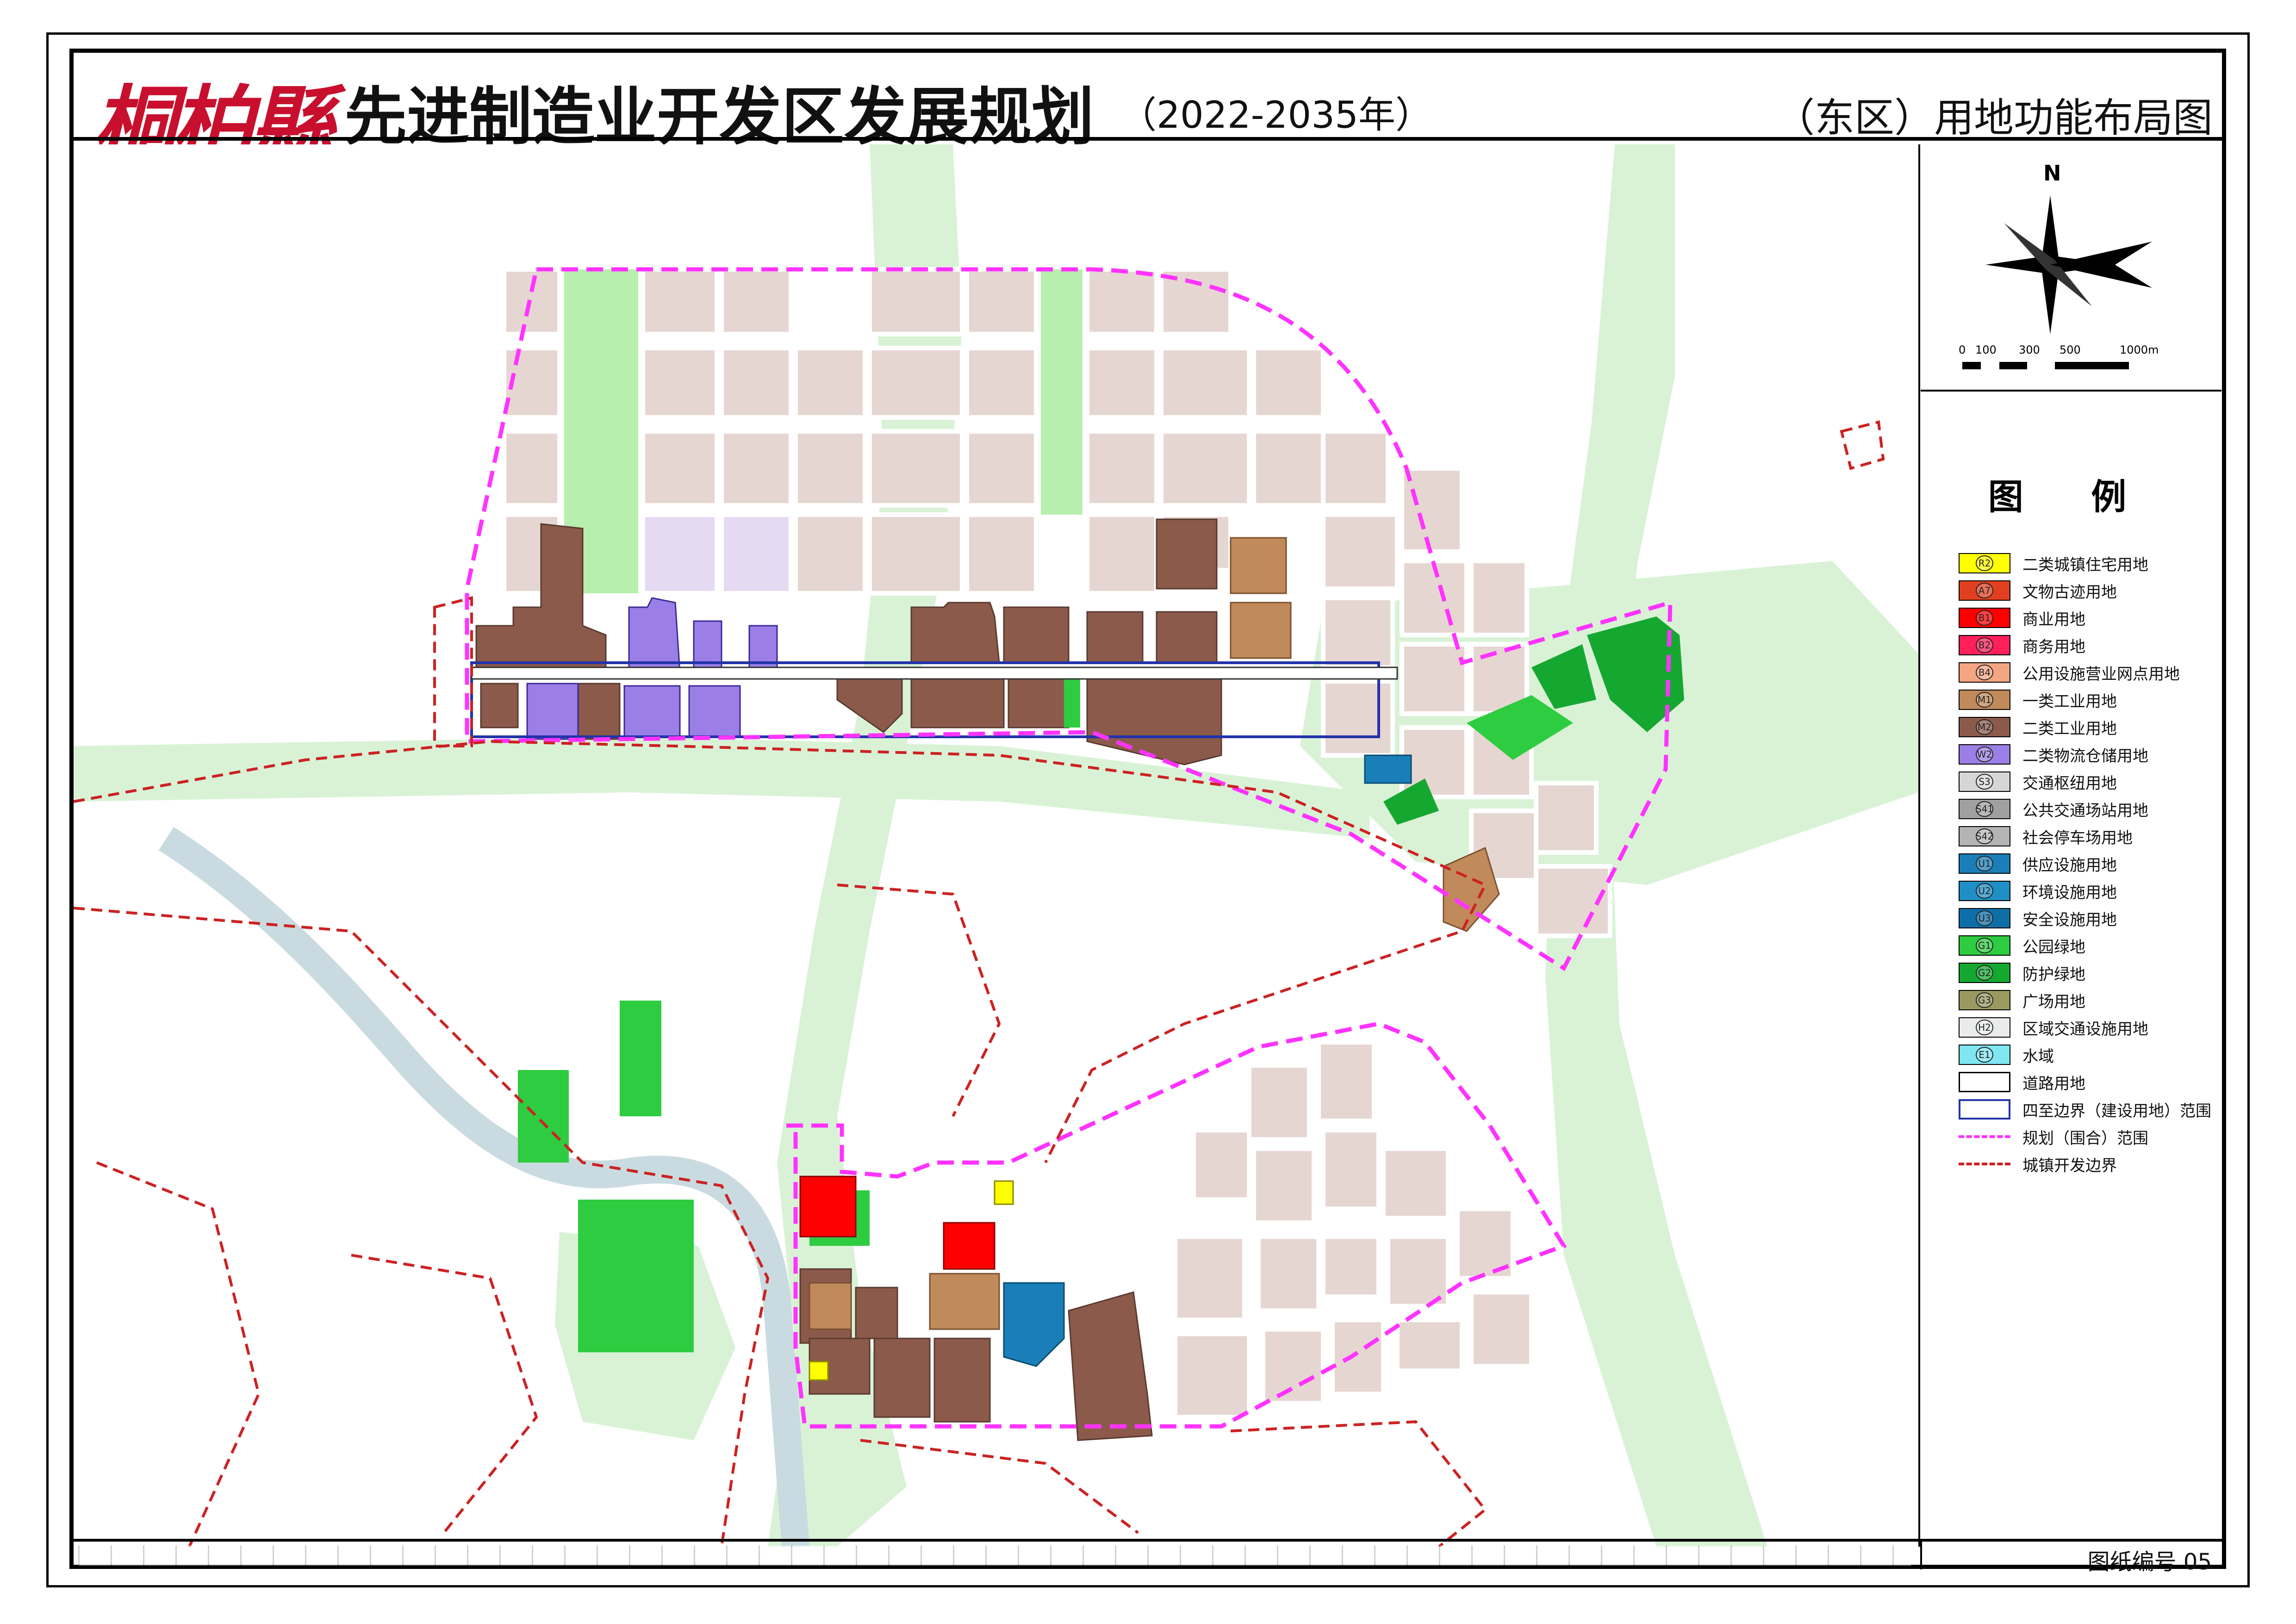 This screenshot has height=1624, width=2296. I want to click on title-years: （2022-2035年）, so click(1276, 115).